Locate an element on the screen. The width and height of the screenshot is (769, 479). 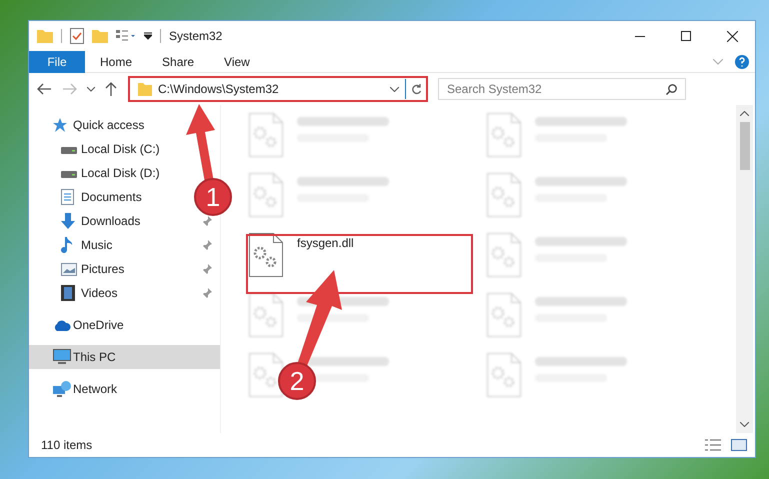
nav-item: Local Disk (D:) is located at coordinates (98, 173).